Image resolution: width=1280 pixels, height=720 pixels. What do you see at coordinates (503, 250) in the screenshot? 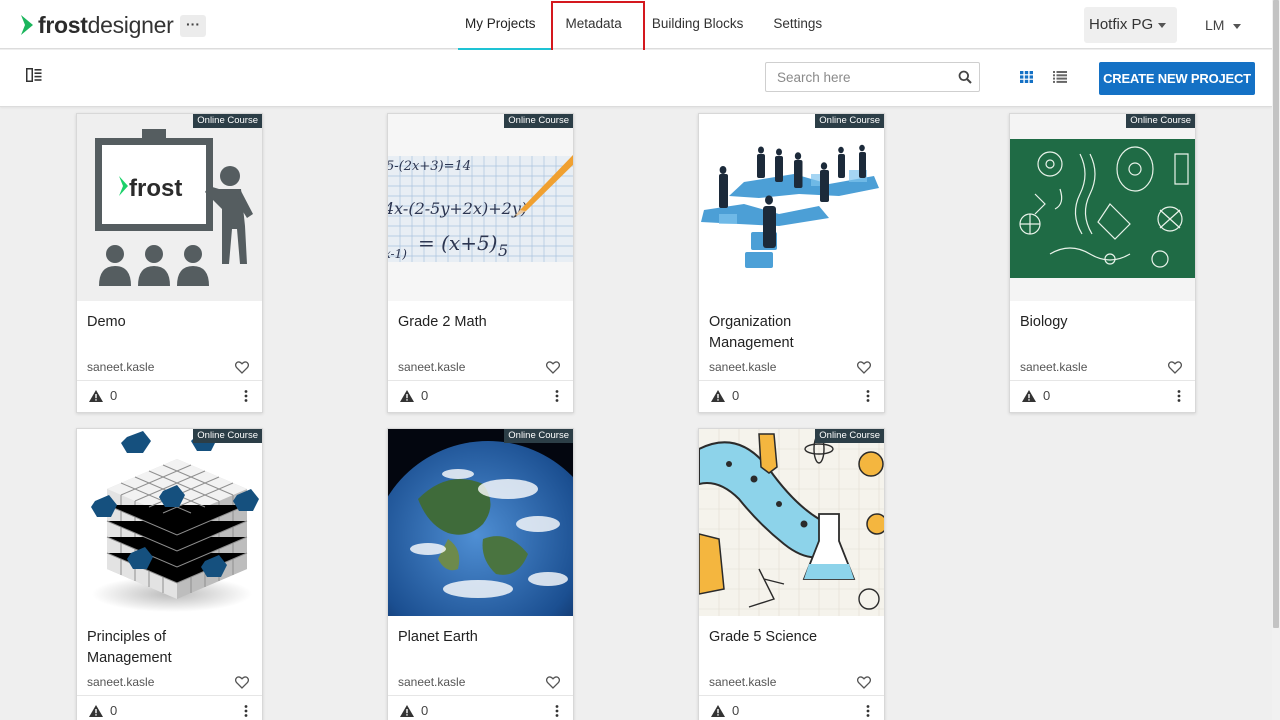
I see `svg-text: 5` at bounding box center [503, 250].